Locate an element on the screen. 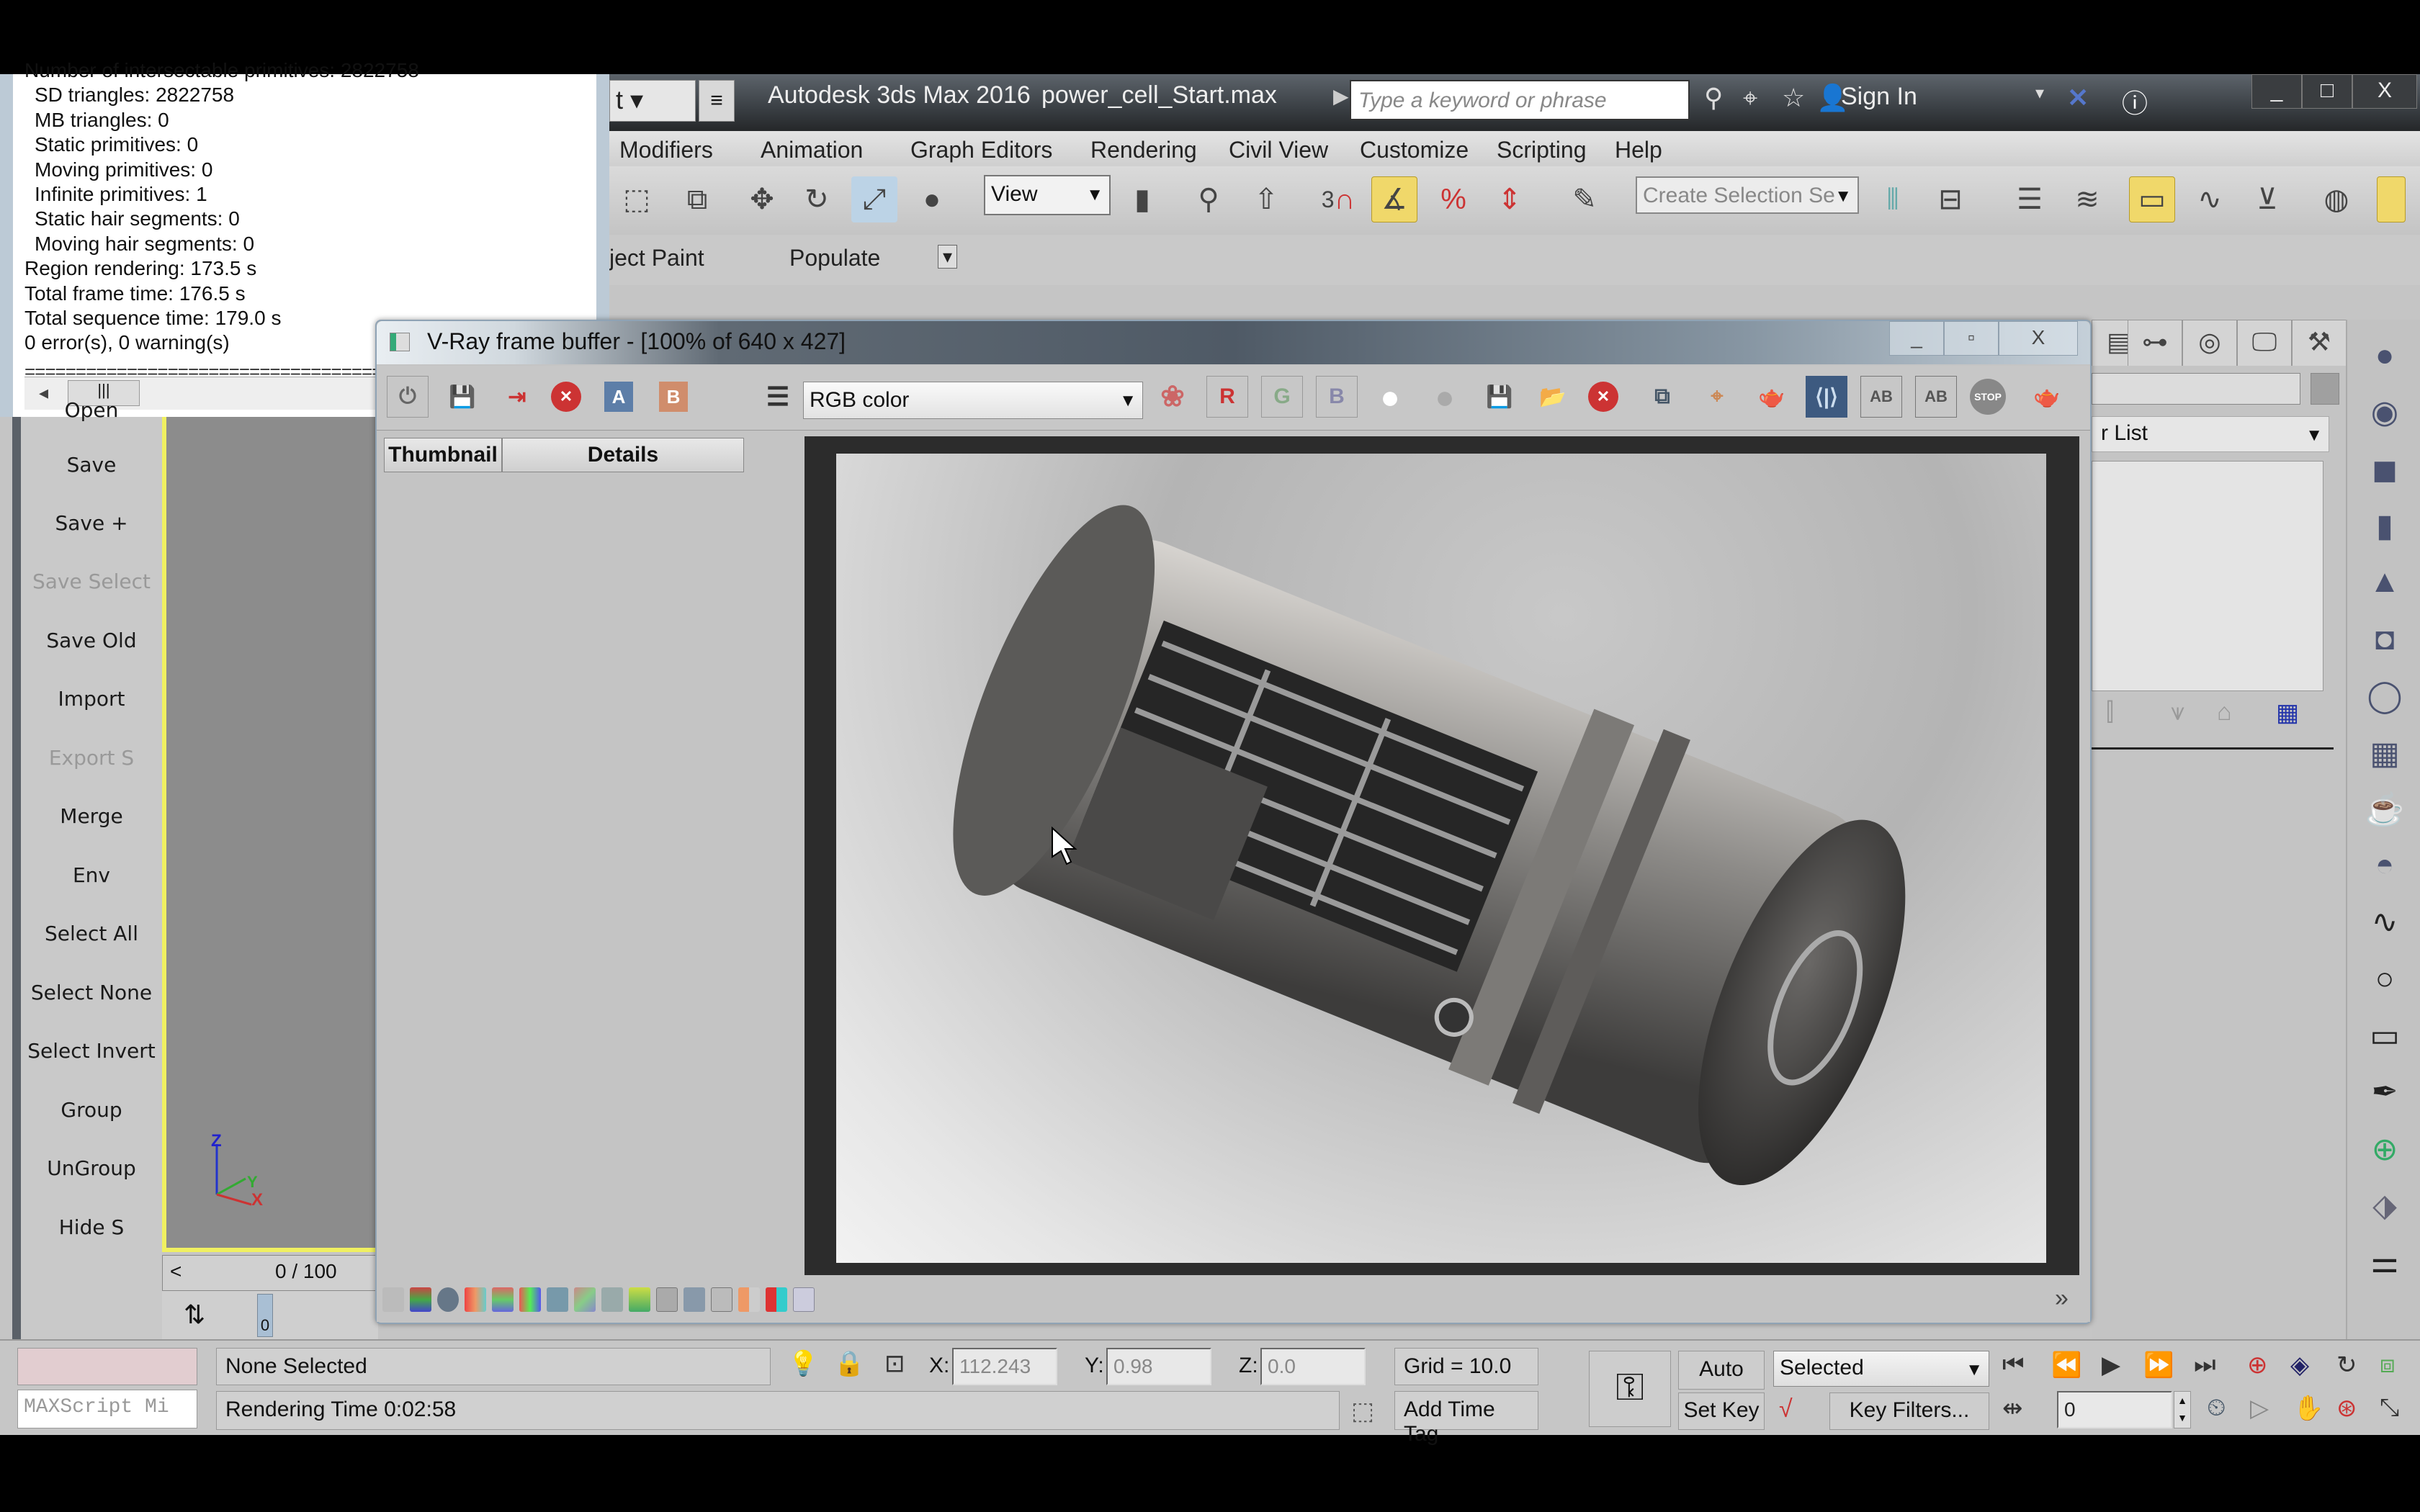 The image size is (2420, 1512). history-a-icon: AB is located at coordinates (1881, 397).